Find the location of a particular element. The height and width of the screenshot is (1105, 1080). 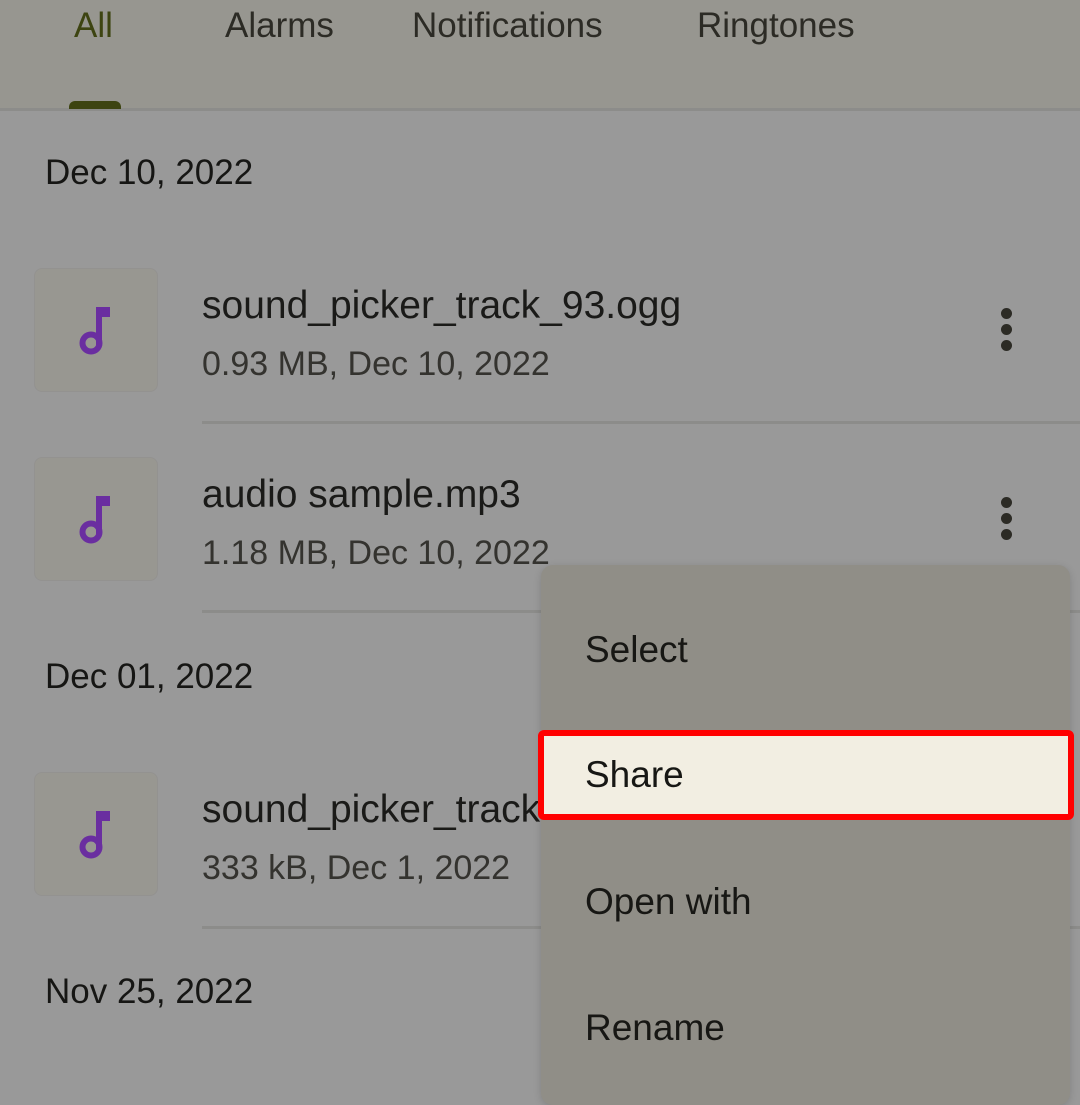

divider is located at coordinates (641, 422).